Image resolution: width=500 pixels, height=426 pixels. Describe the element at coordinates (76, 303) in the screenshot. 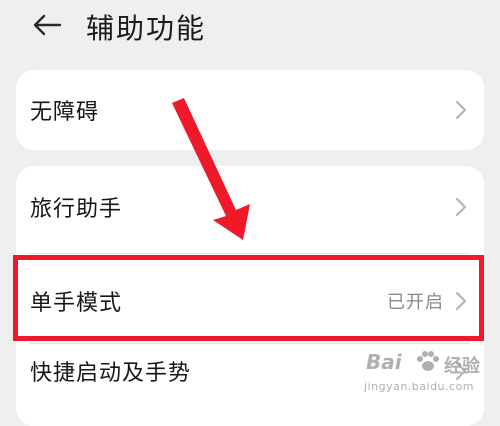

I see `menu-item-label: 单手模式` at that location.